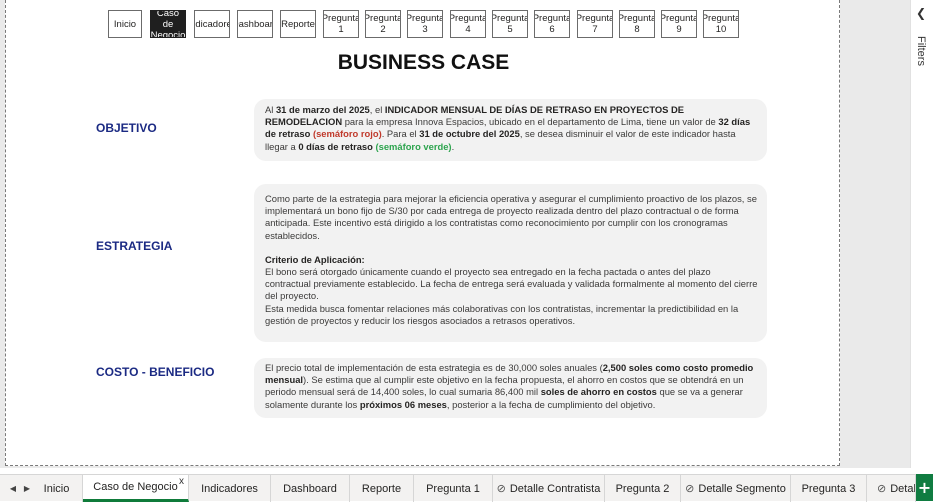  Describe the element at coordinates (453, 488) in the screenshot. I see `tab-pregunta-1: Pregunta 1` at that location.